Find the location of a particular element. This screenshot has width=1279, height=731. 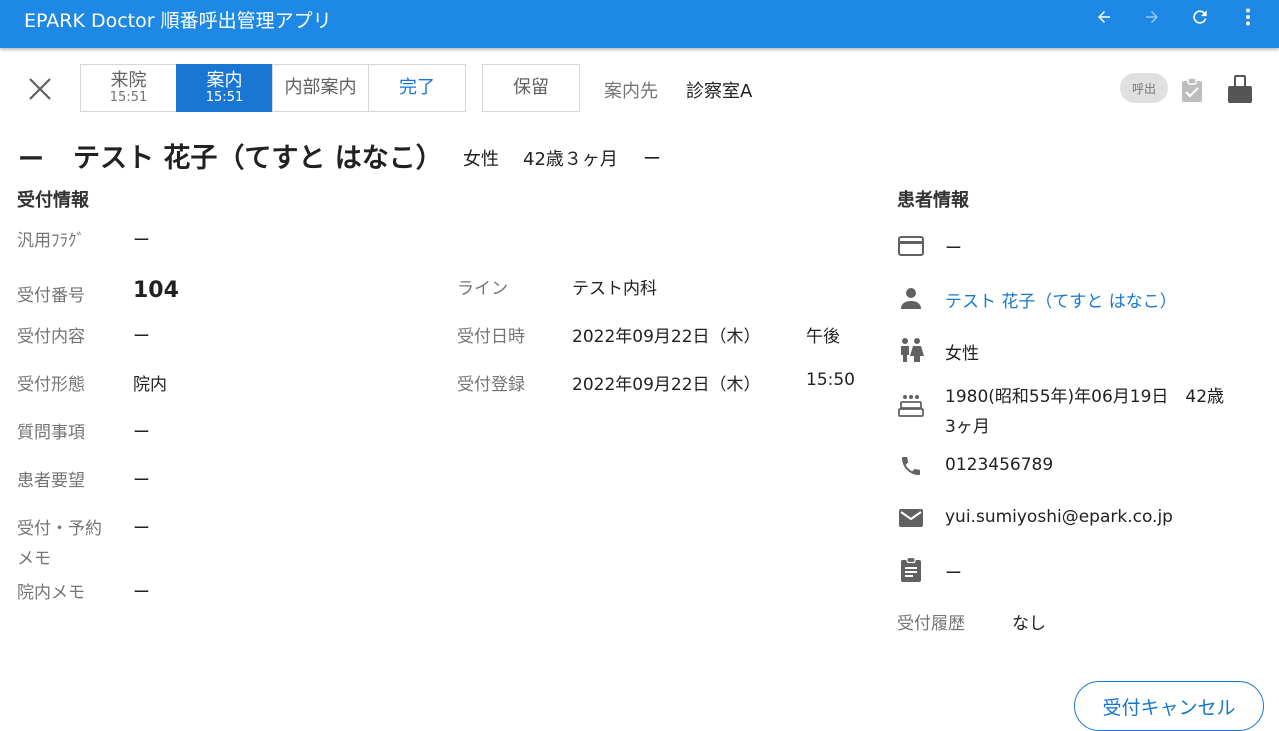

question-label: 質問事項 is located at coordinates (51, 433).